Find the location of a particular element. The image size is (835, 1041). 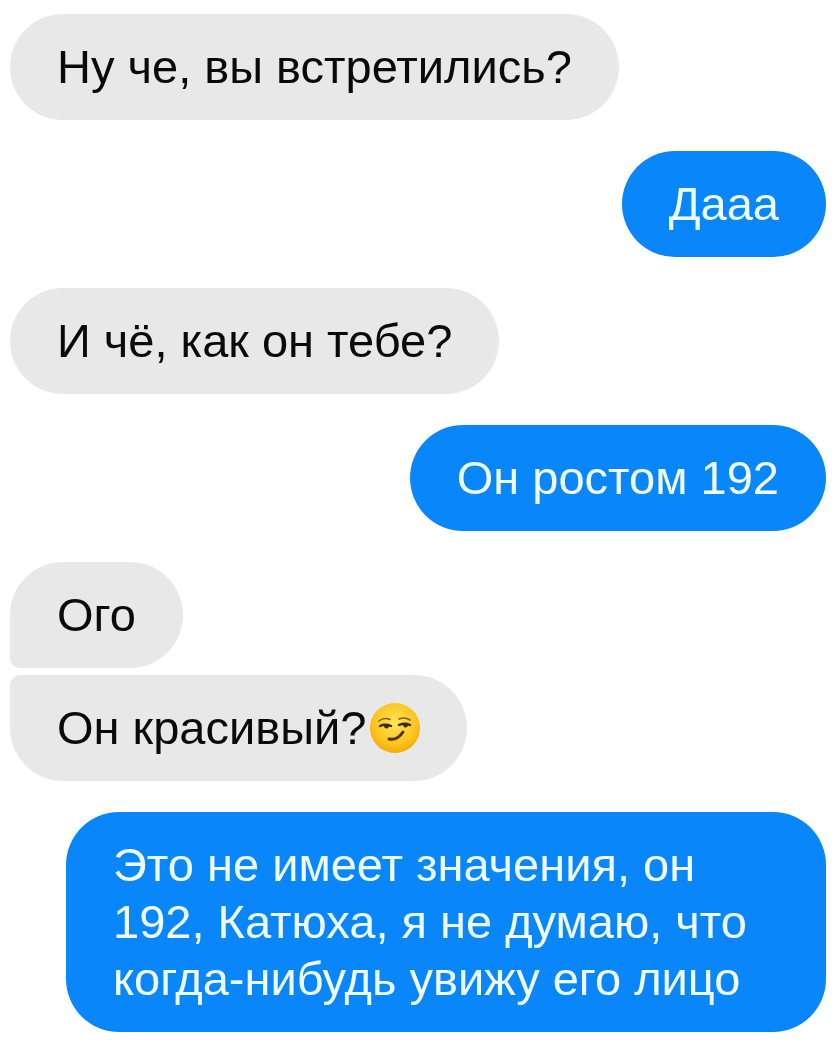

message-text: Дааа is located at coordinates (723, 204).